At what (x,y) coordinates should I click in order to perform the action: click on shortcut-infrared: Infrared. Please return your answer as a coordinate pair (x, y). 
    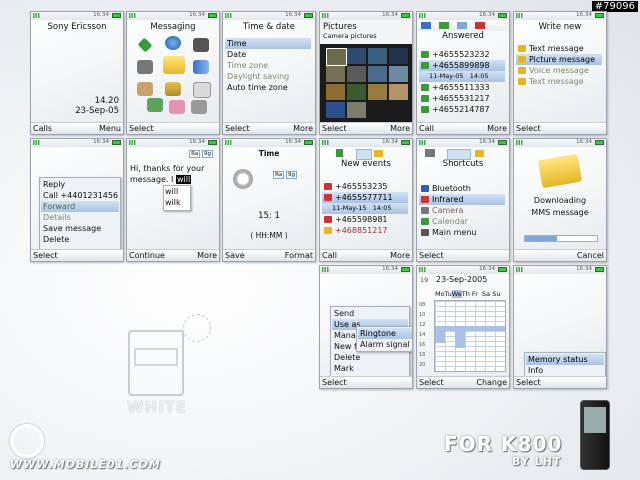
    Looking at the image, I should click on (462, 199).